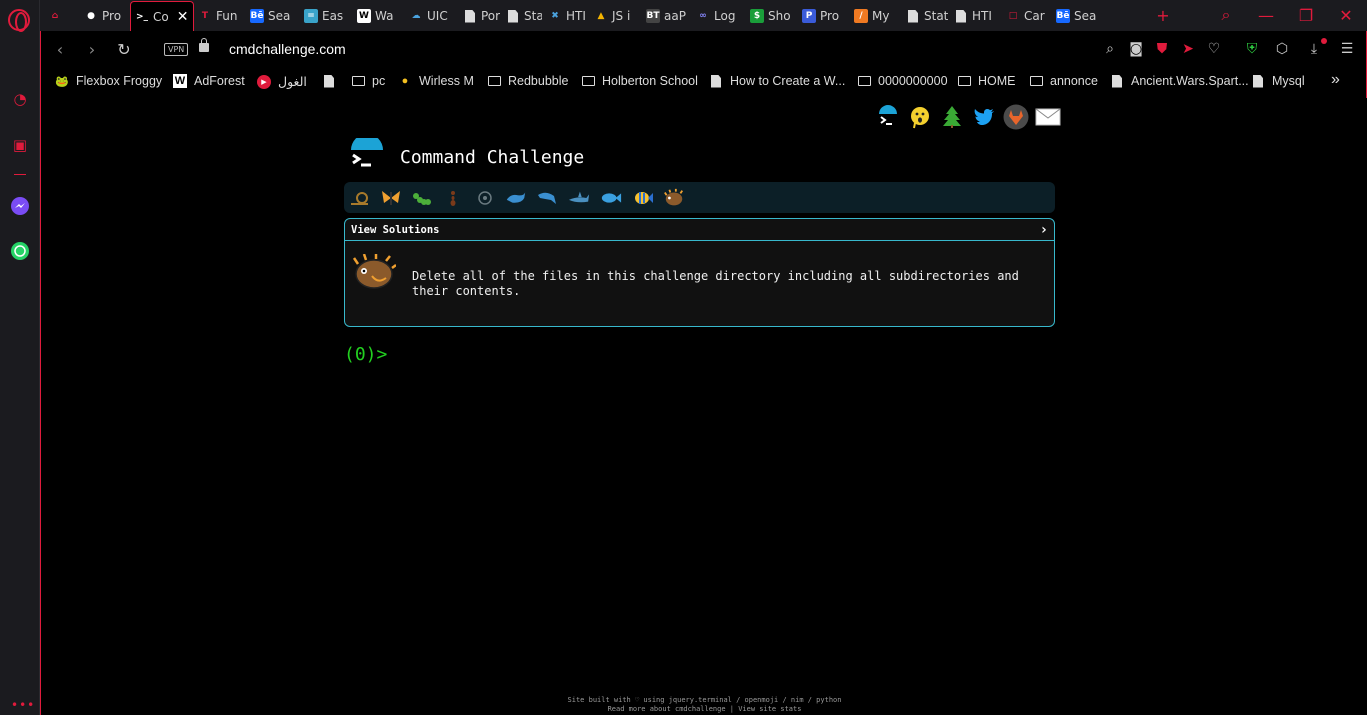  Describe the element at coordinates (327, 16) in the screenshot. I see `browser-tab: = Eas` at that location.